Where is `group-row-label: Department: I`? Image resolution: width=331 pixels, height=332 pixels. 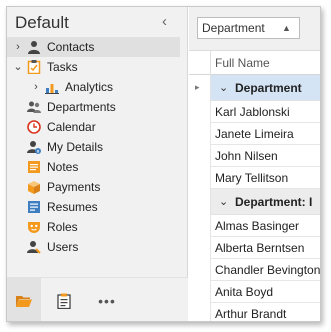 group-row-label: Department: I is located at coordinates (274, 202).